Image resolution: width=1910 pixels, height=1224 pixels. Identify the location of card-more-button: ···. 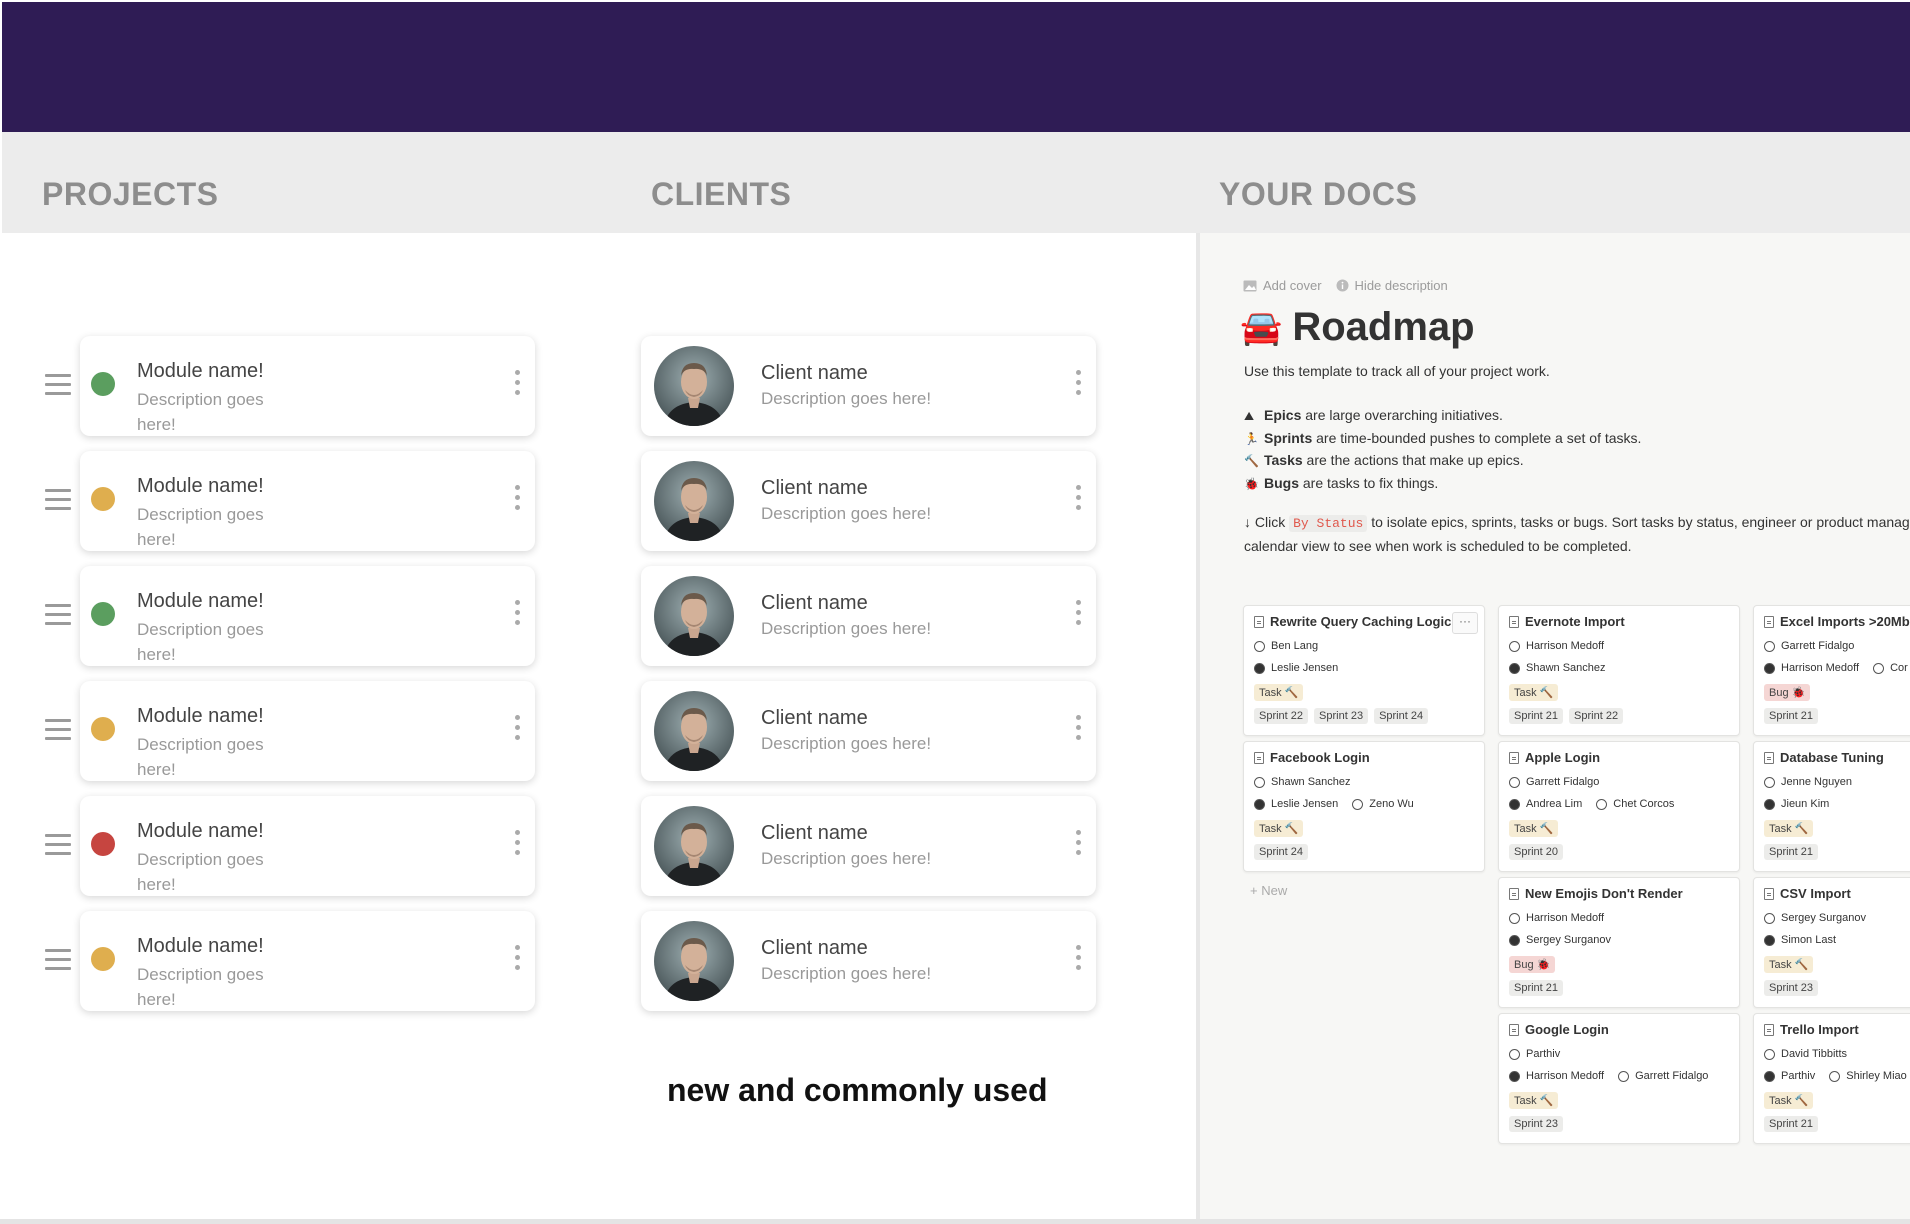
(1465, 623).